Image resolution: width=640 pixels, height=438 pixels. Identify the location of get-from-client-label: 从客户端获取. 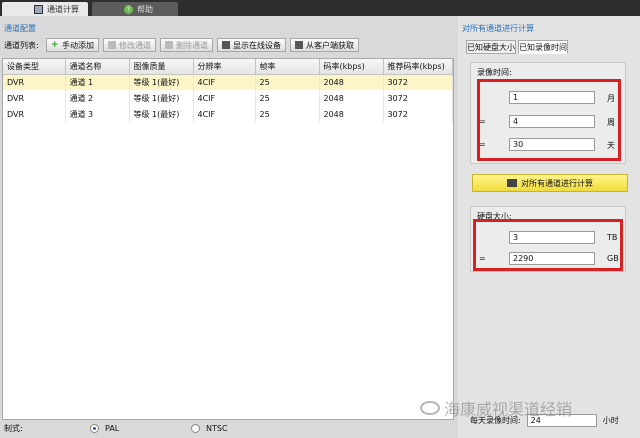
(330, 45).